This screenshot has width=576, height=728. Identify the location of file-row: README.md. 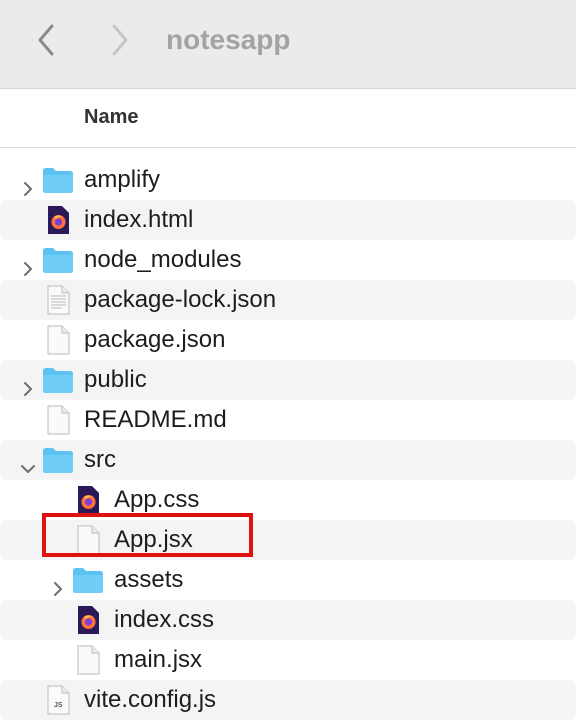
(288, 420).